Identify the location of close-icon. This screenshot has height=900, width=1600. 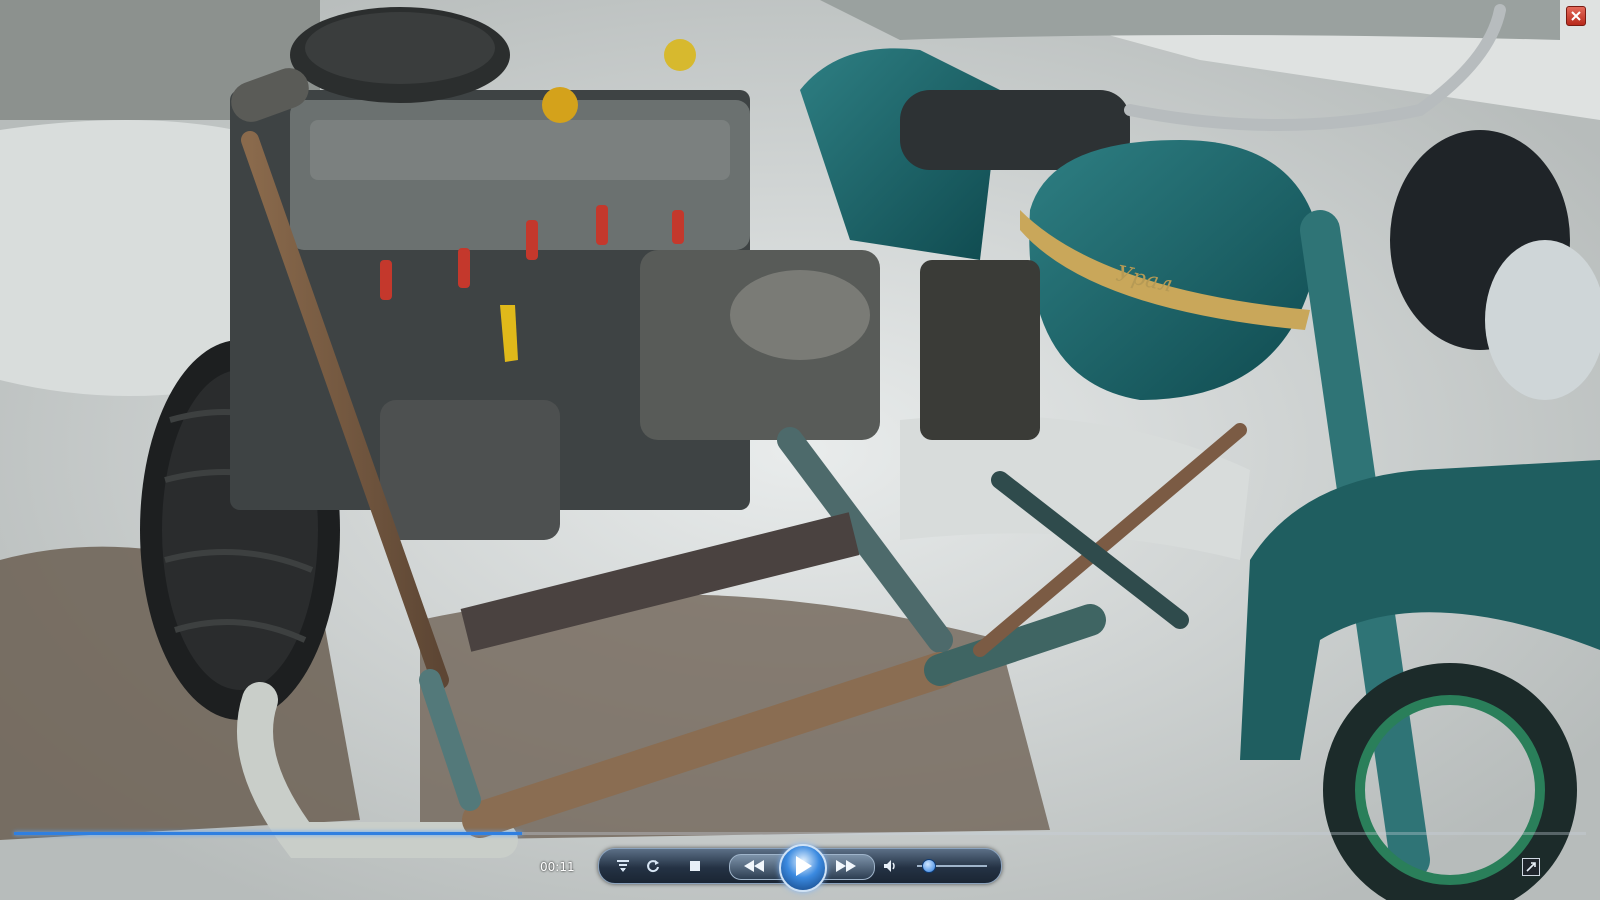
(1576, 16).